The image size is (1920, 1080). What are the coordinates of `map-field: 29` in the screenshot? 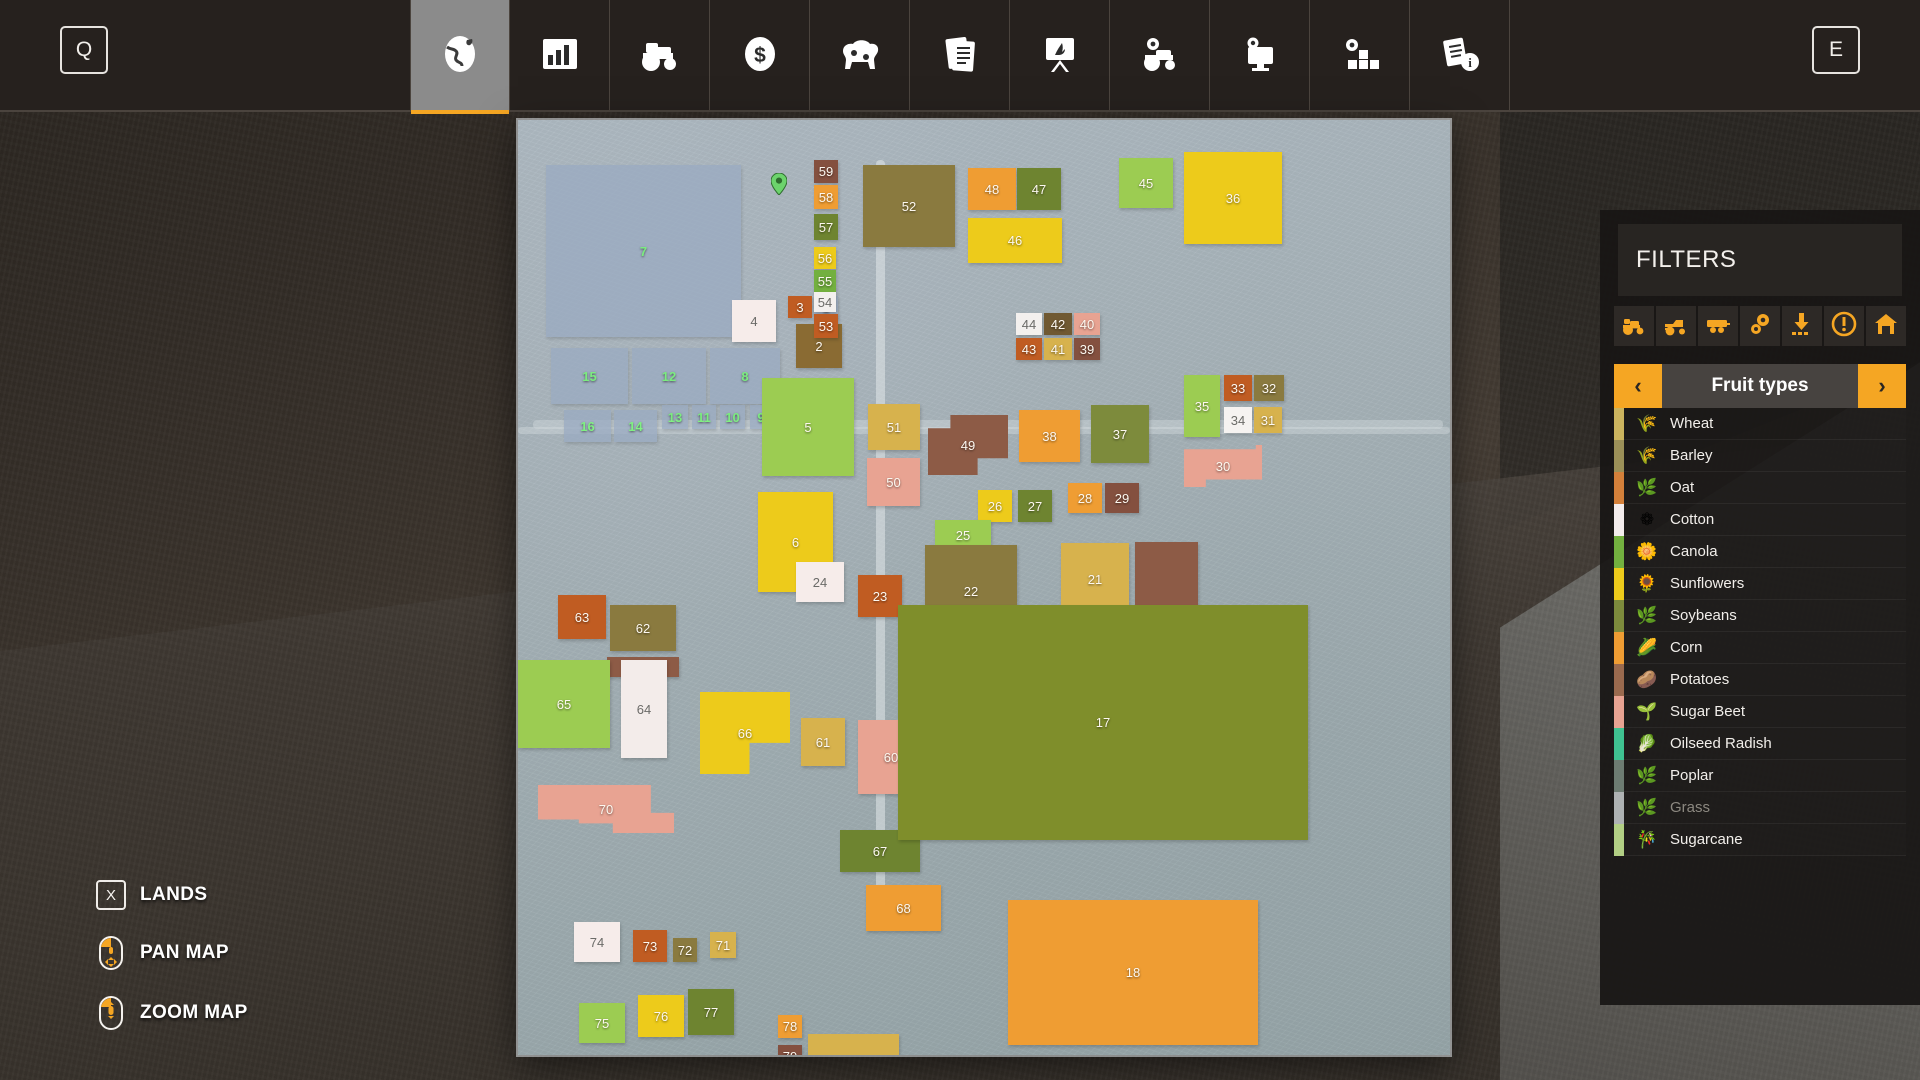 It's located at (1122, 498).